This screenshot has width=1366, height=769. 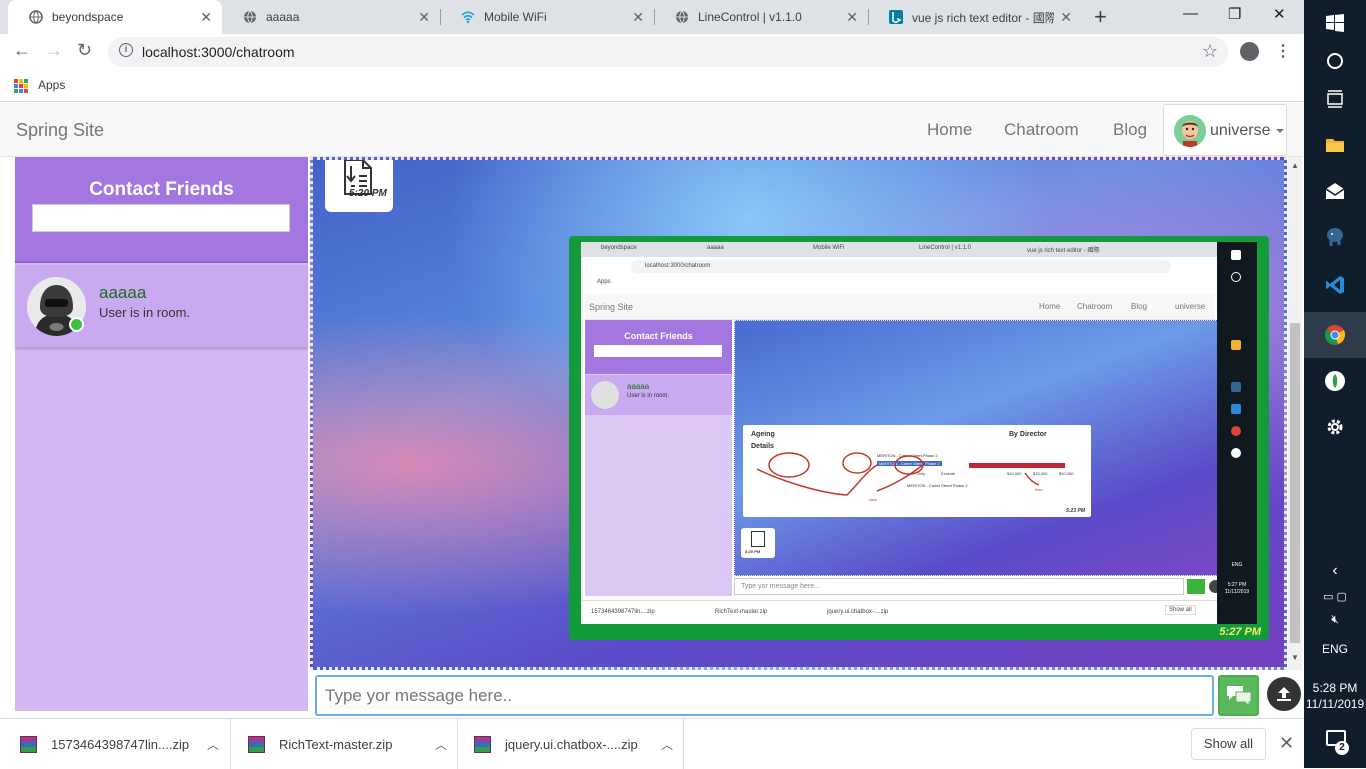 I want to click on message-timestamp: 5:27 PM, so click(x=1240, y=632).